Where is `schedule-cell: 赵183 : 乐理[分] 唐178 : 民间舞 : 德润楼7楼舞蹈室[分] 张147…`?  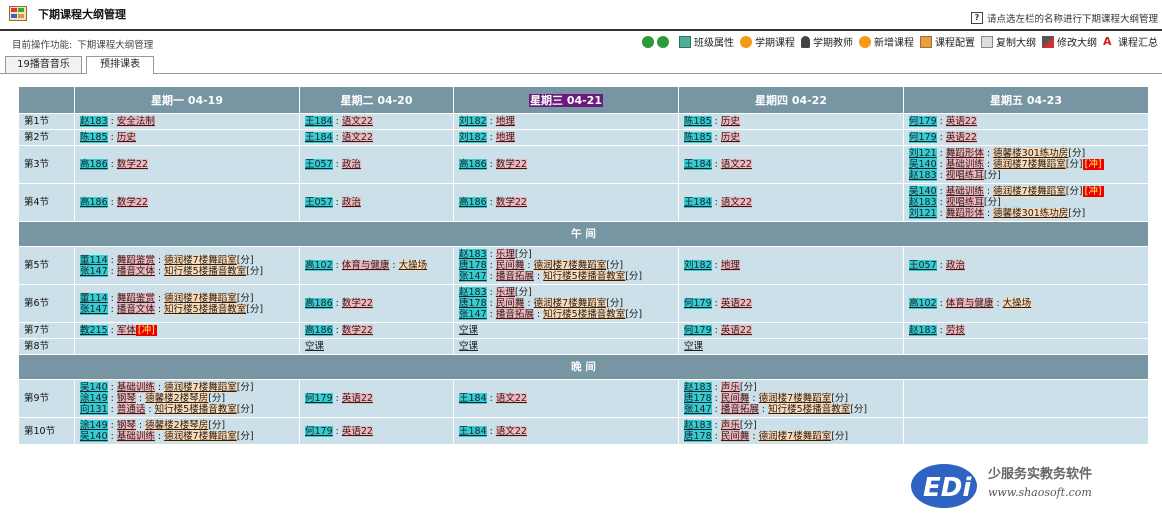 schedule-cell: 赵183 : 乐理[分] 唐178 : 民间舞 : 德润楼7楼舞蹈室[分] 张147… is located at coordinates (566, 303).